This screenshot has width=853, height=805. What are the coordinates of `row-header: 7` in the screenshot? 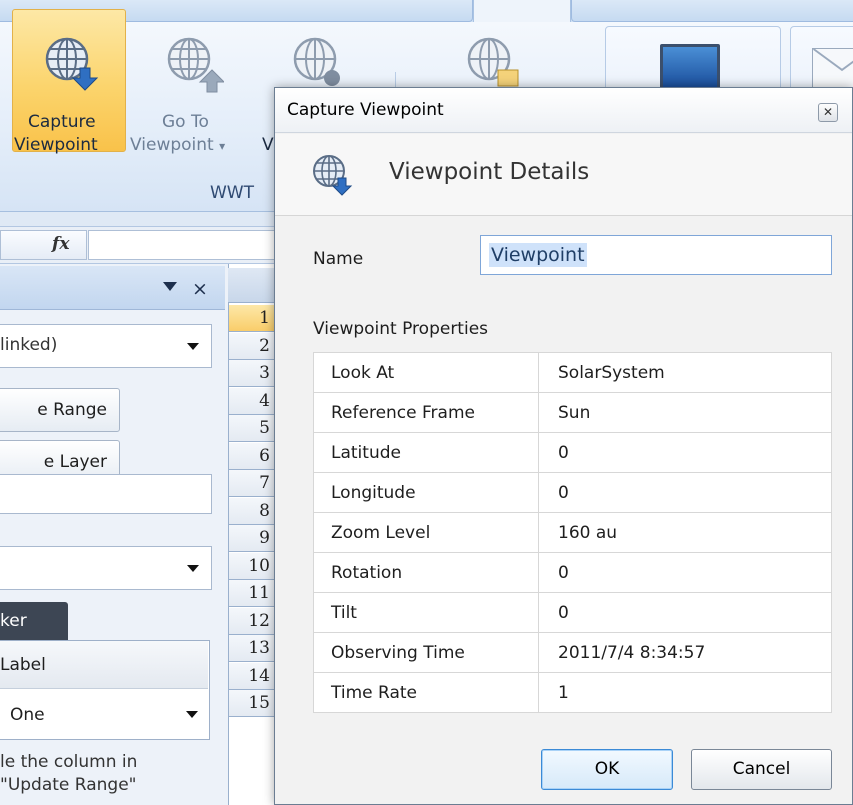 It's located at (252, 483).